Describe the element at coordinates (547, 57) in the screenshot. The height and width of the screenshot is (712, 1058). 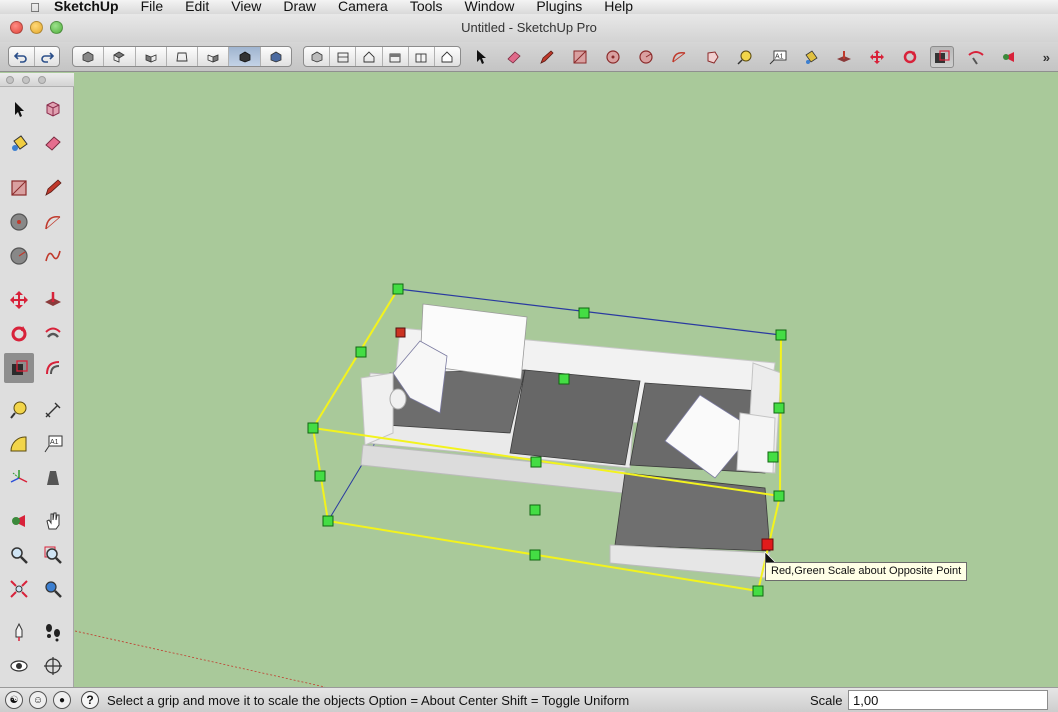
I see `toolbar-pencil-button` at that location.